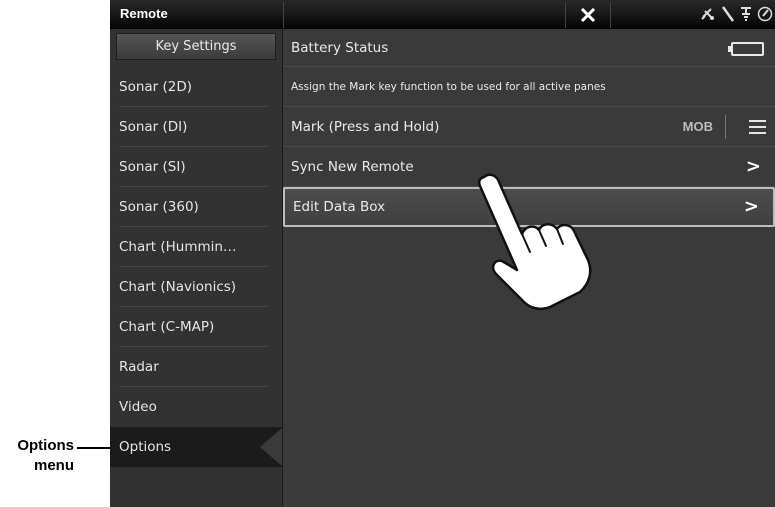 This screenshot has width=775, height=507. I want to click on mark-value: MOB, so click(697, 126).